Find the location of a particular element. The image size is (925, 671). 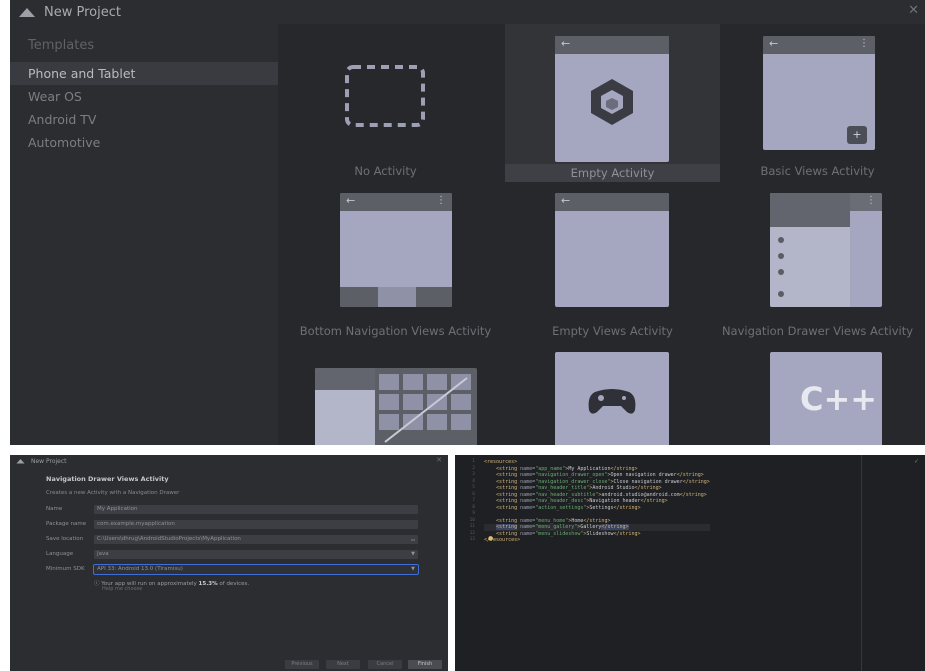

android-studio-icon is located at coordinates (20, 461).